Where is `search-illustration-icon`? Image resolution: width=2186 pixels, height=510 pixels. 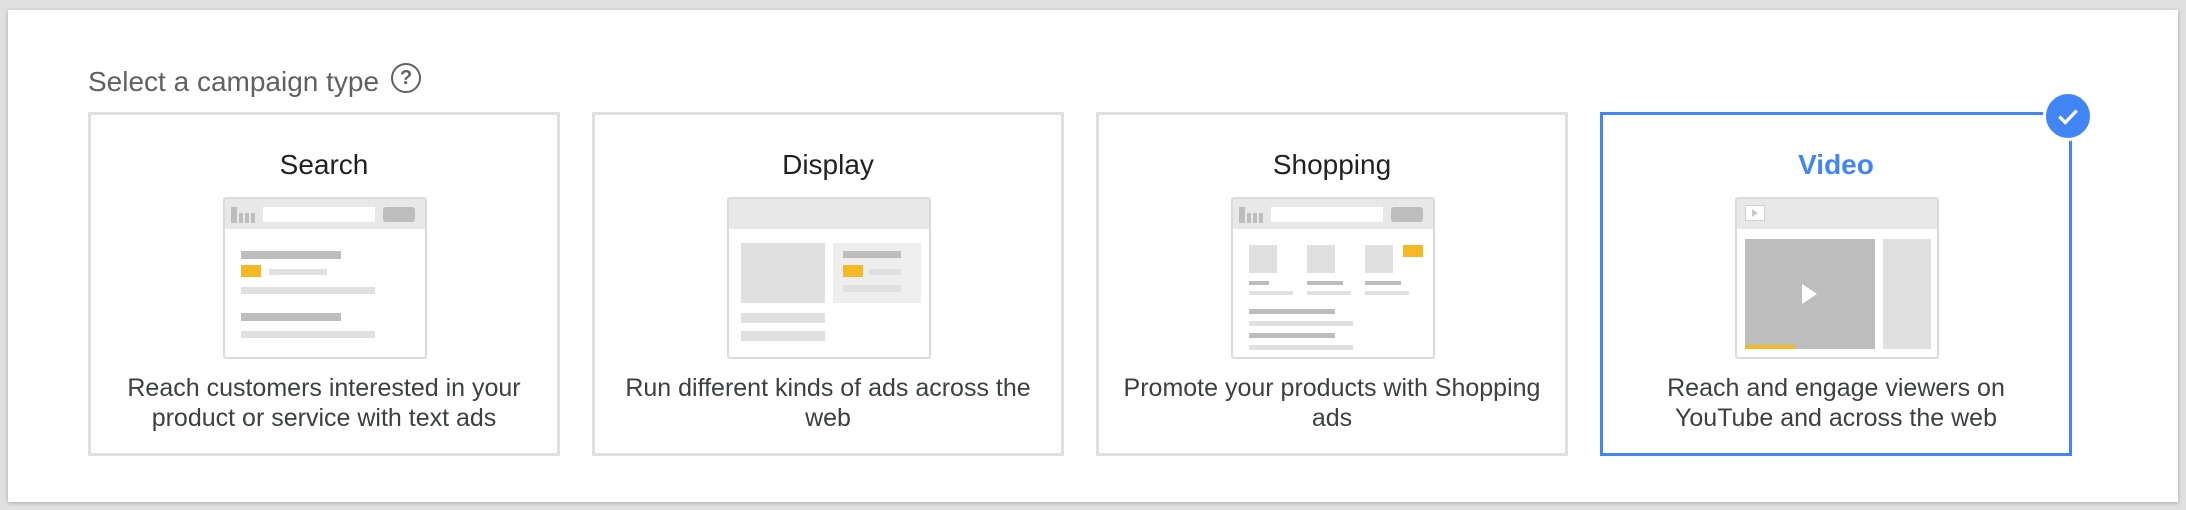
search-illustration-icon is located at coordinates (325, 278).